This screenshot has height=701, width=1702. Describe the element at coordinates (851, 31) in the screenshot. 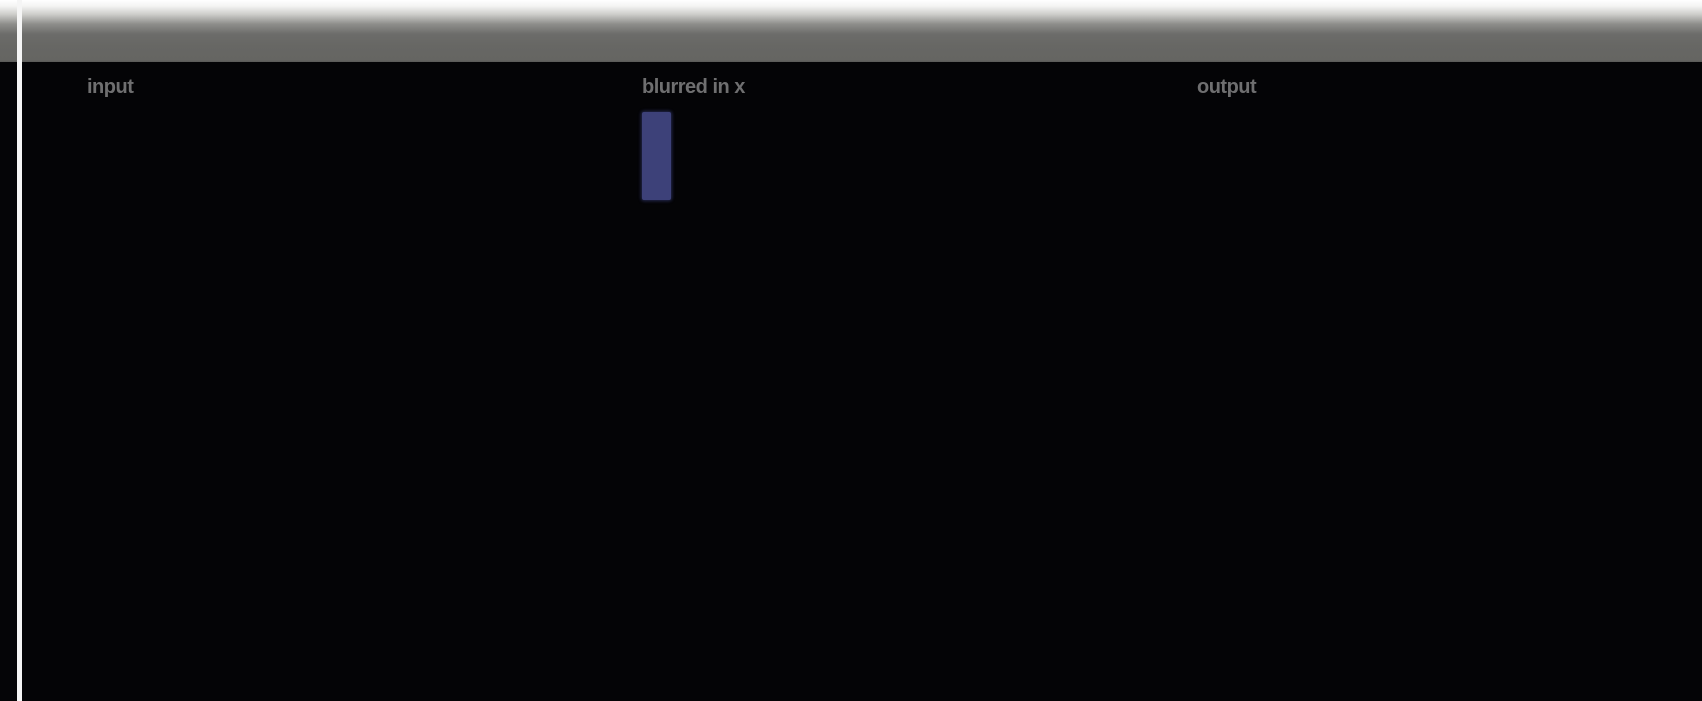

I see `title-bar` at that location.